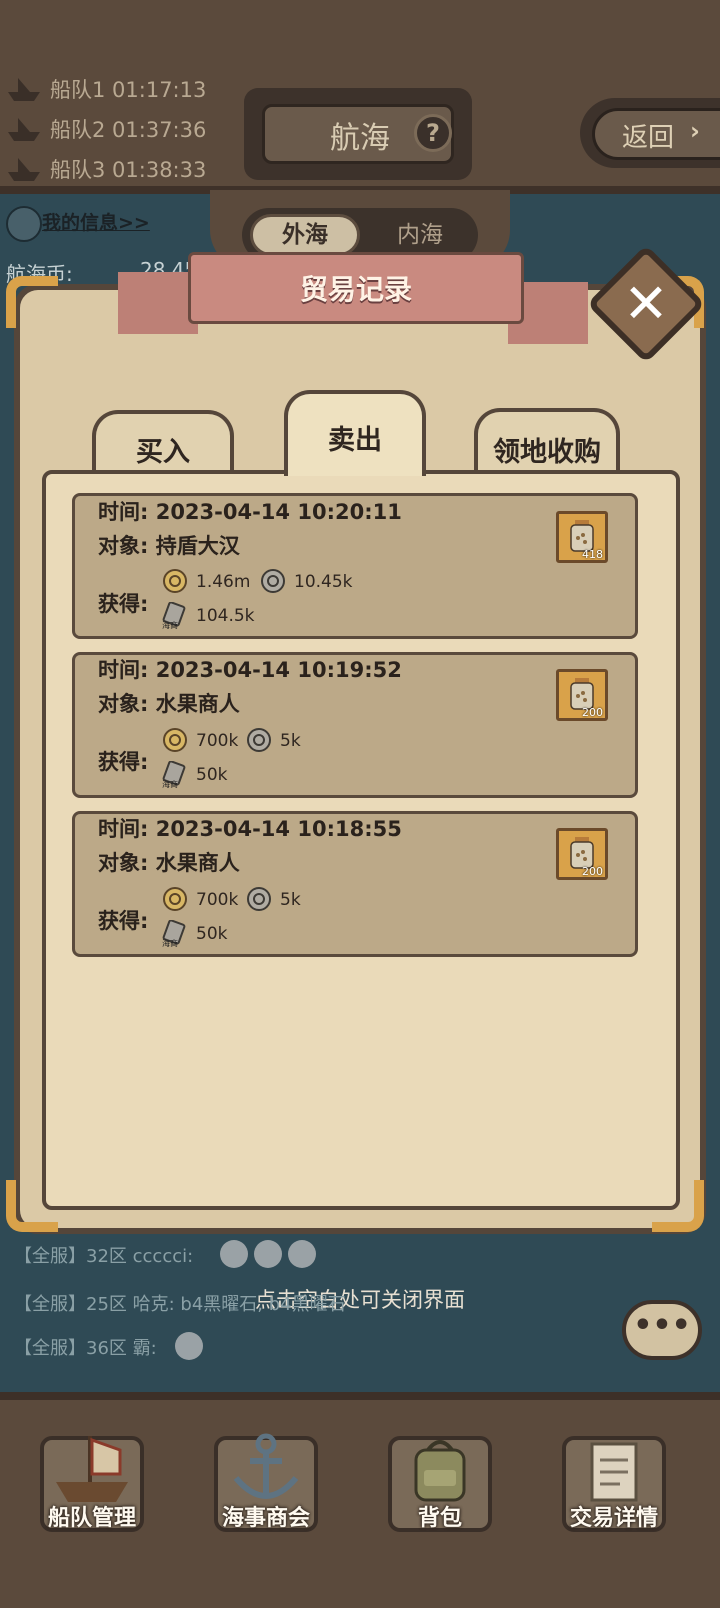  I want to click on scroll-icon, so click(614, 1472).